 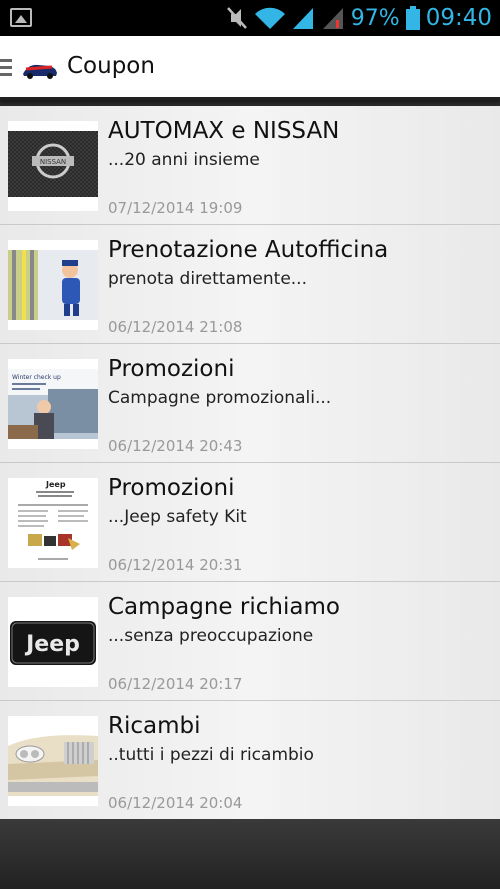 I want to click on coupon-title: AUTOMAX e NISSAN, so click(x=224, y=131).